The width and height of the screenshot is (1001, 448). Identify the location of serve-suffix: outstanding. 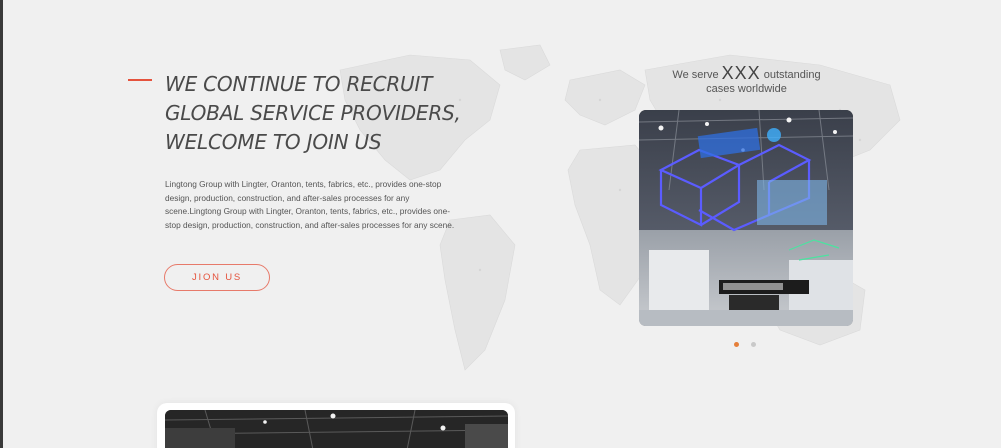
(792, 75).